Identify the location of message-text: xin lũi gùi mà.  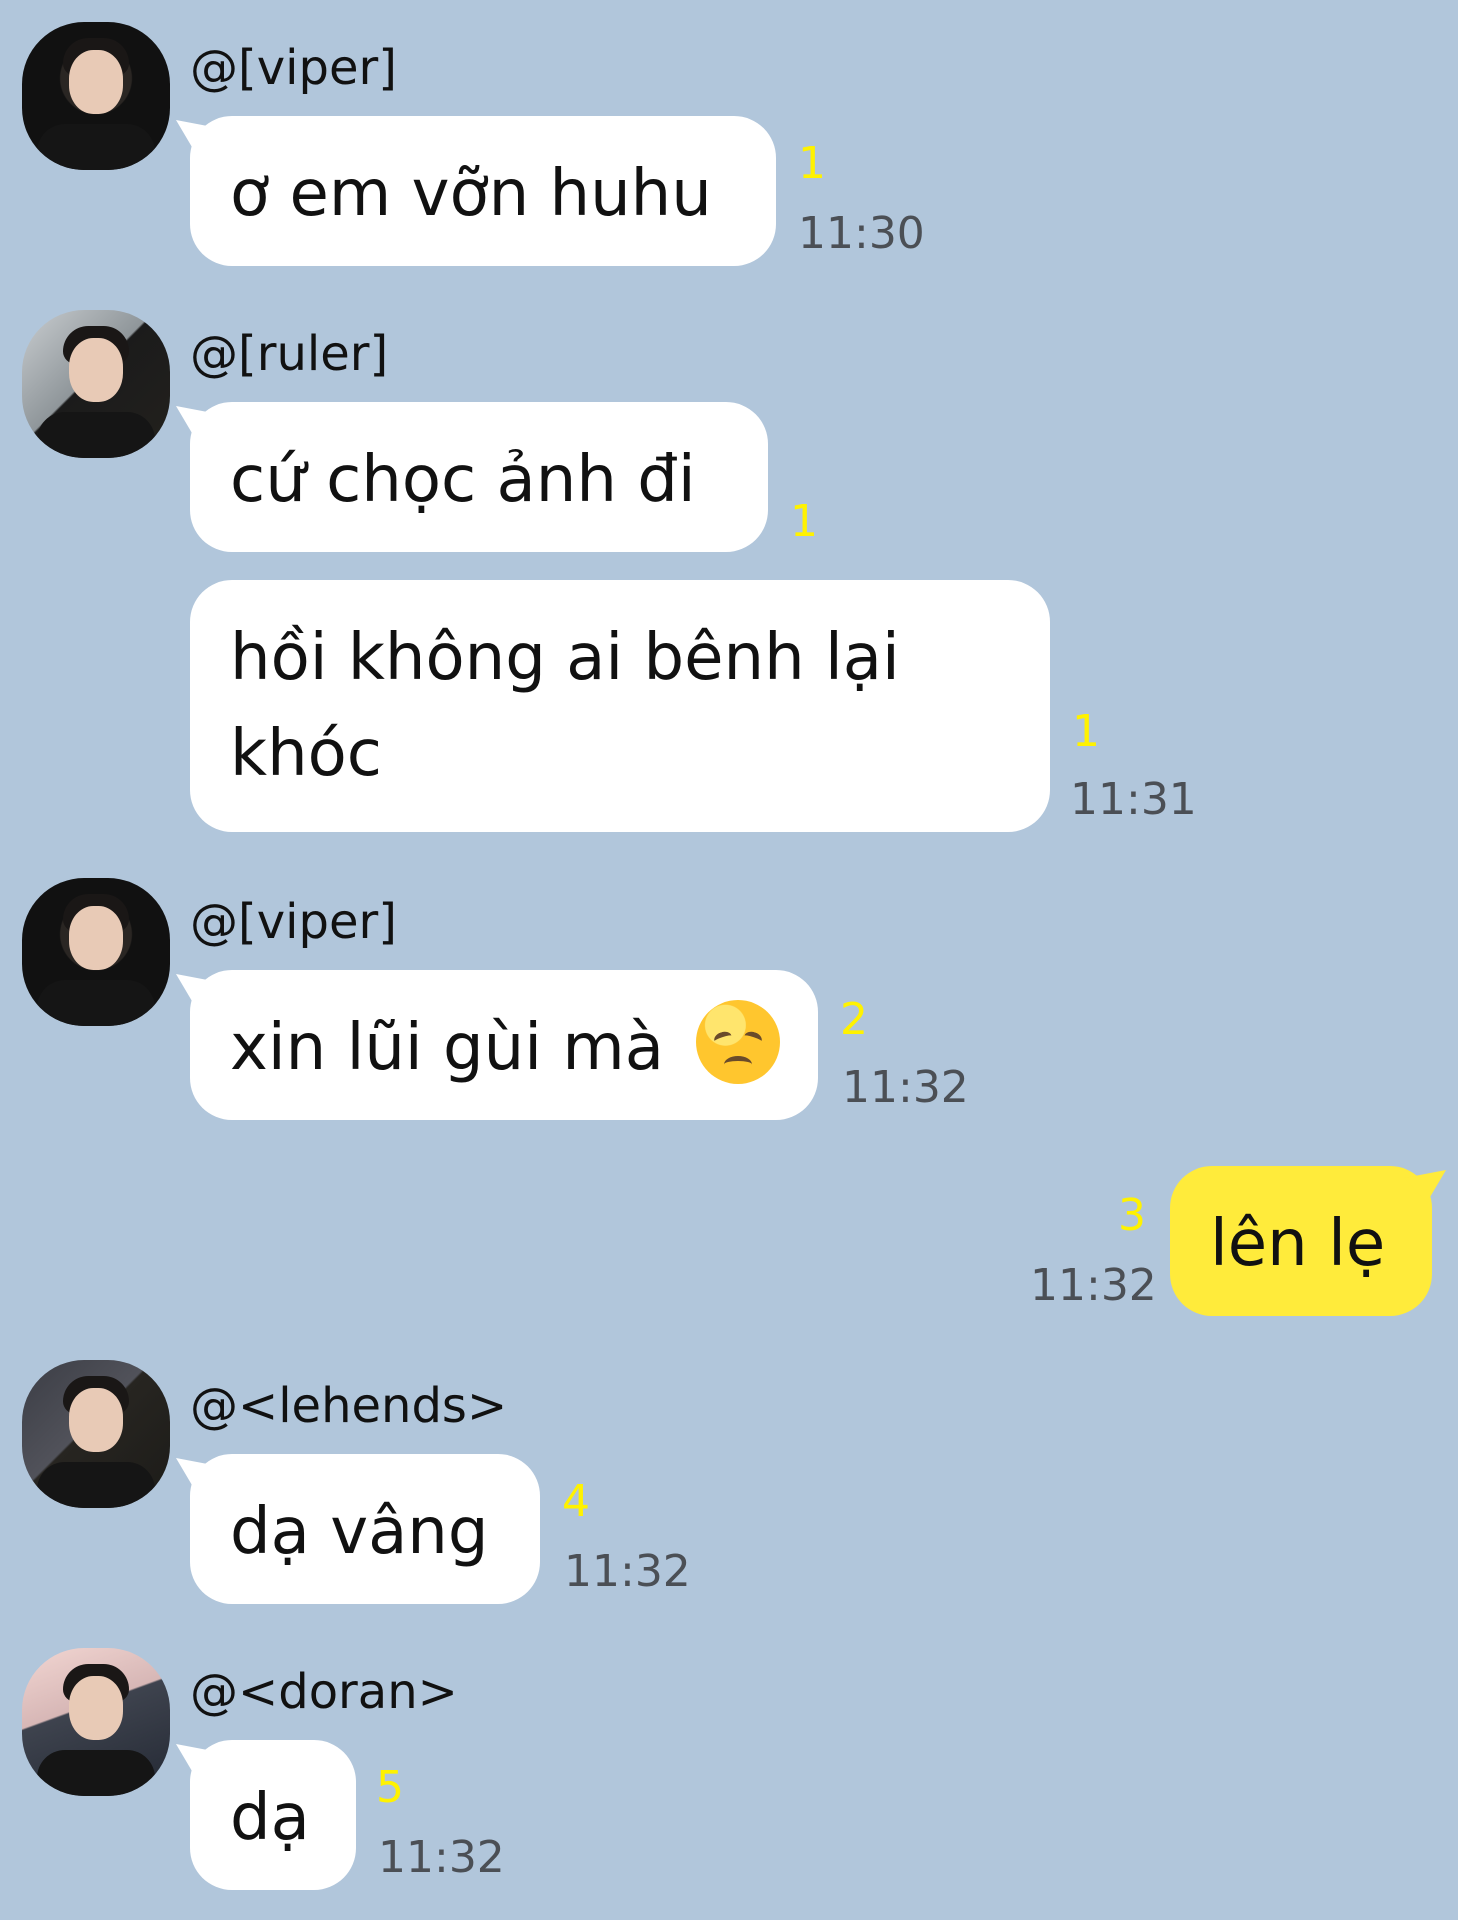
(447, 1048).